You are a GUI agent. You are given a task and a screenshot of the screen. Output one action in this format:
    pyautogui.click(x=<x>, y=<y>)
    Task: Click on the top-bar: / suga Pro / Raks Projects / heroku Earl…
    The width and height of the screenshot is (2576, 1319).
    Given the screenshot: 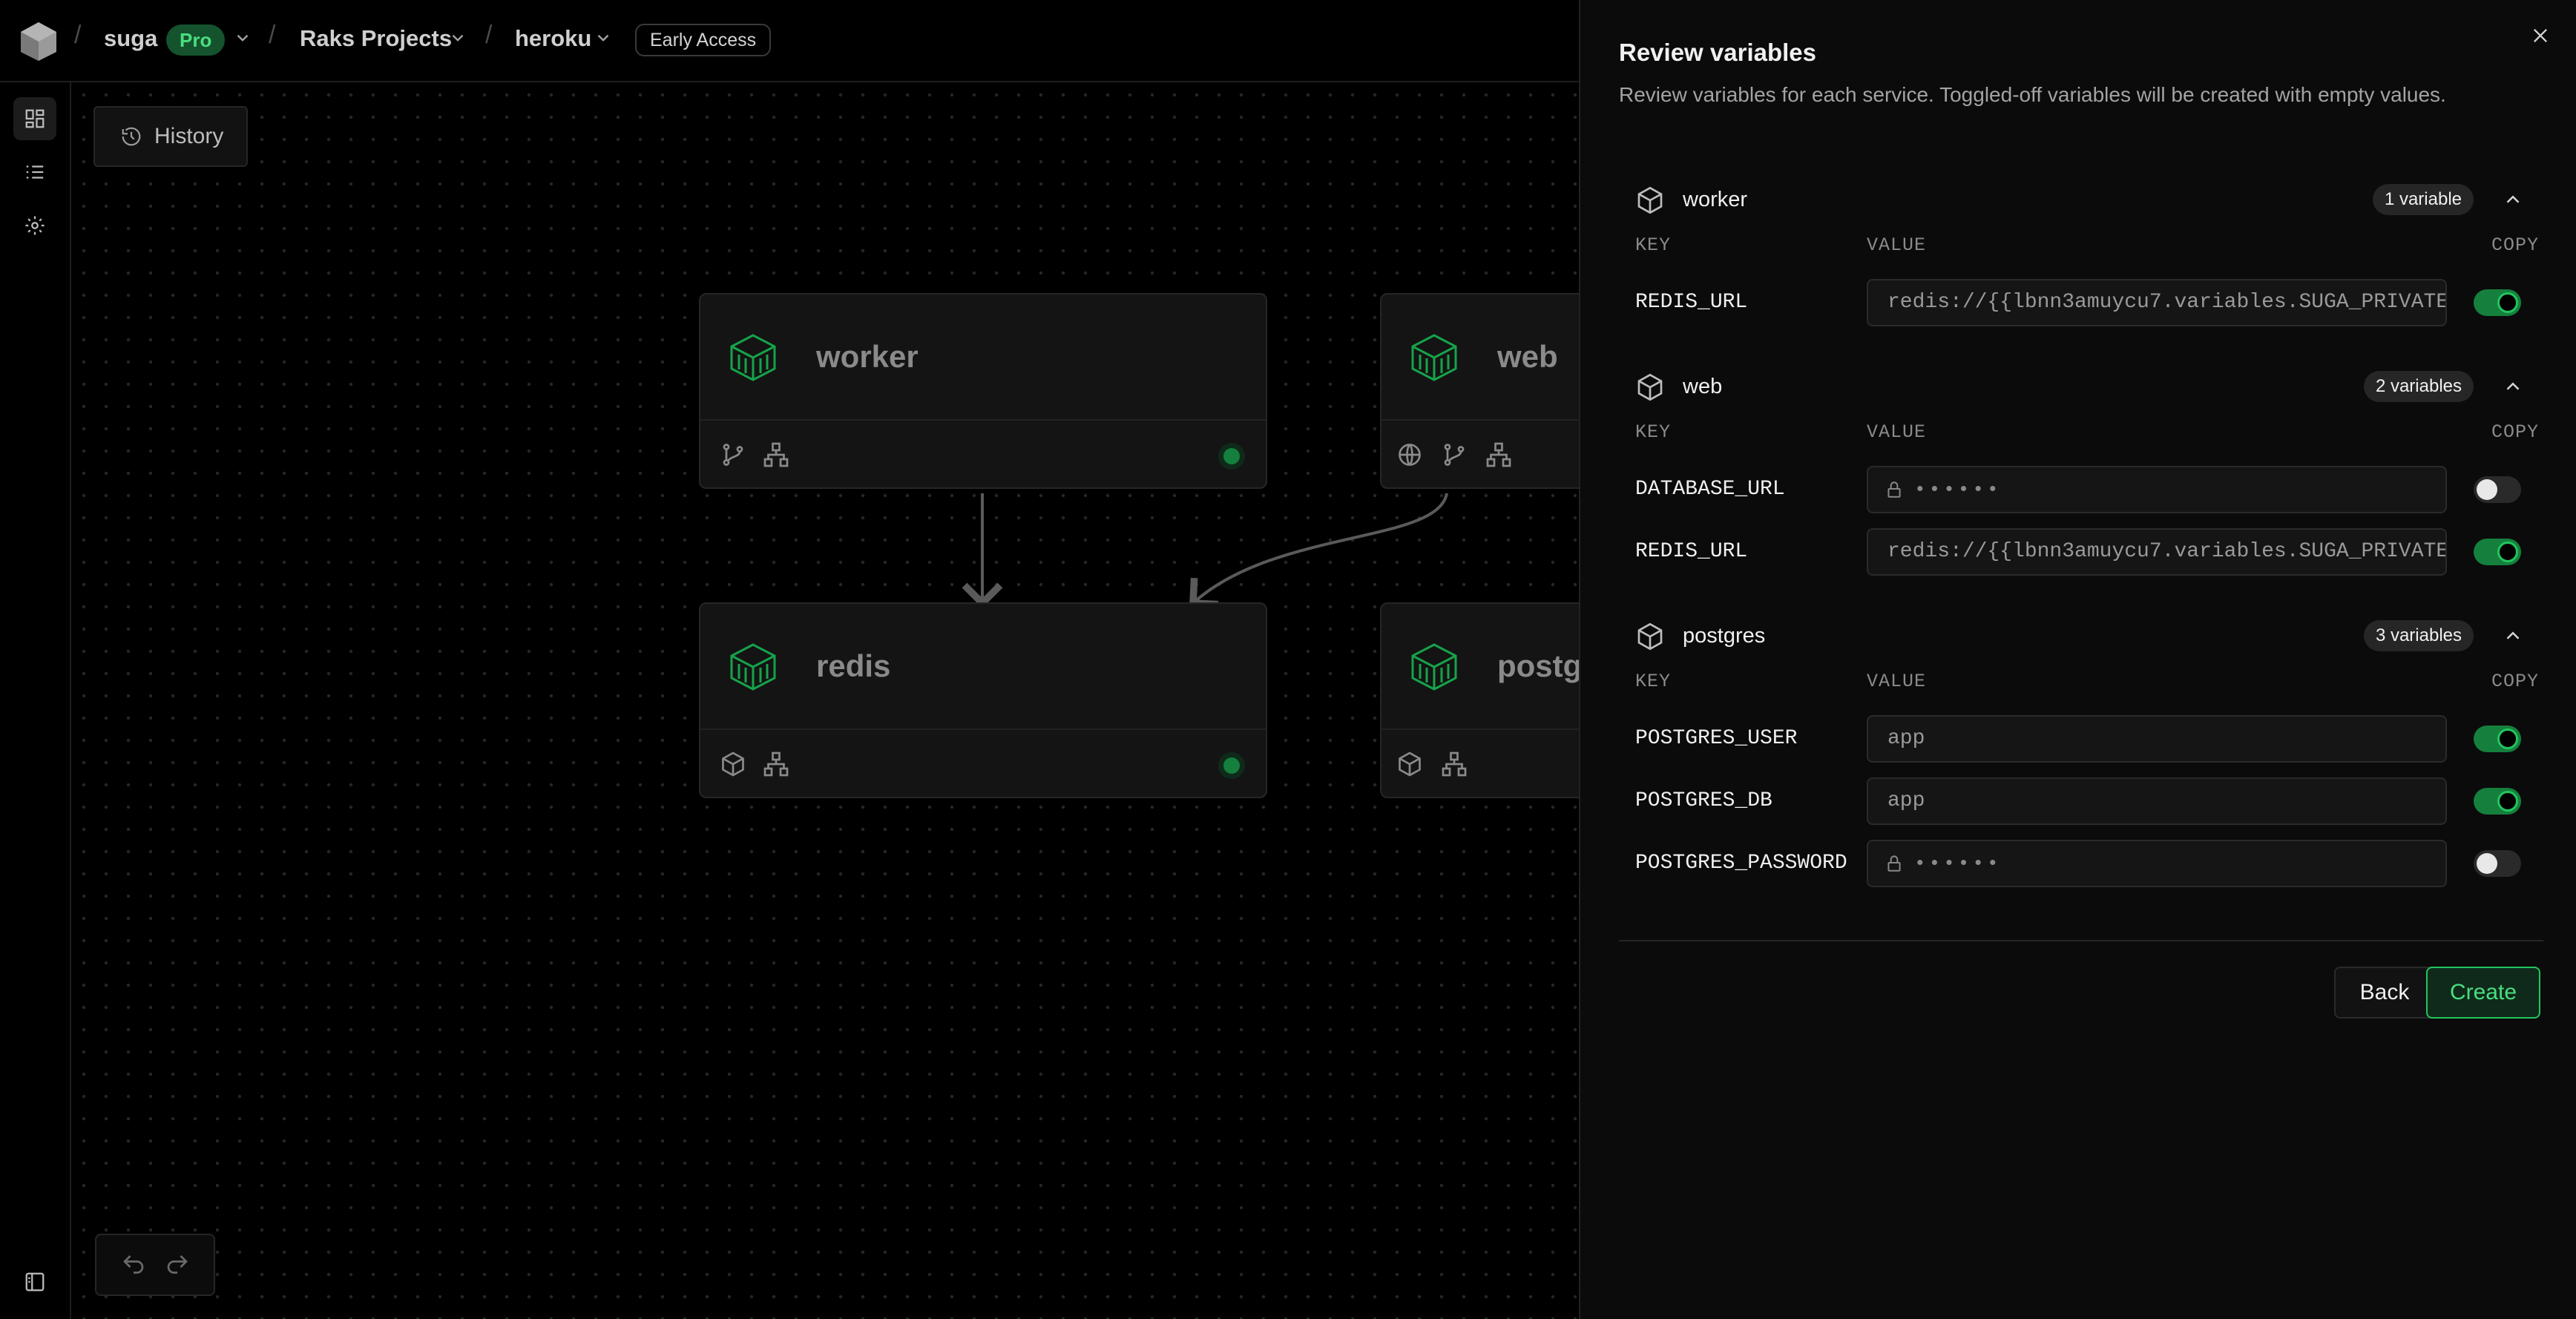 What is the action you would take?
    pyautogui.click(x=790, y=41)
    